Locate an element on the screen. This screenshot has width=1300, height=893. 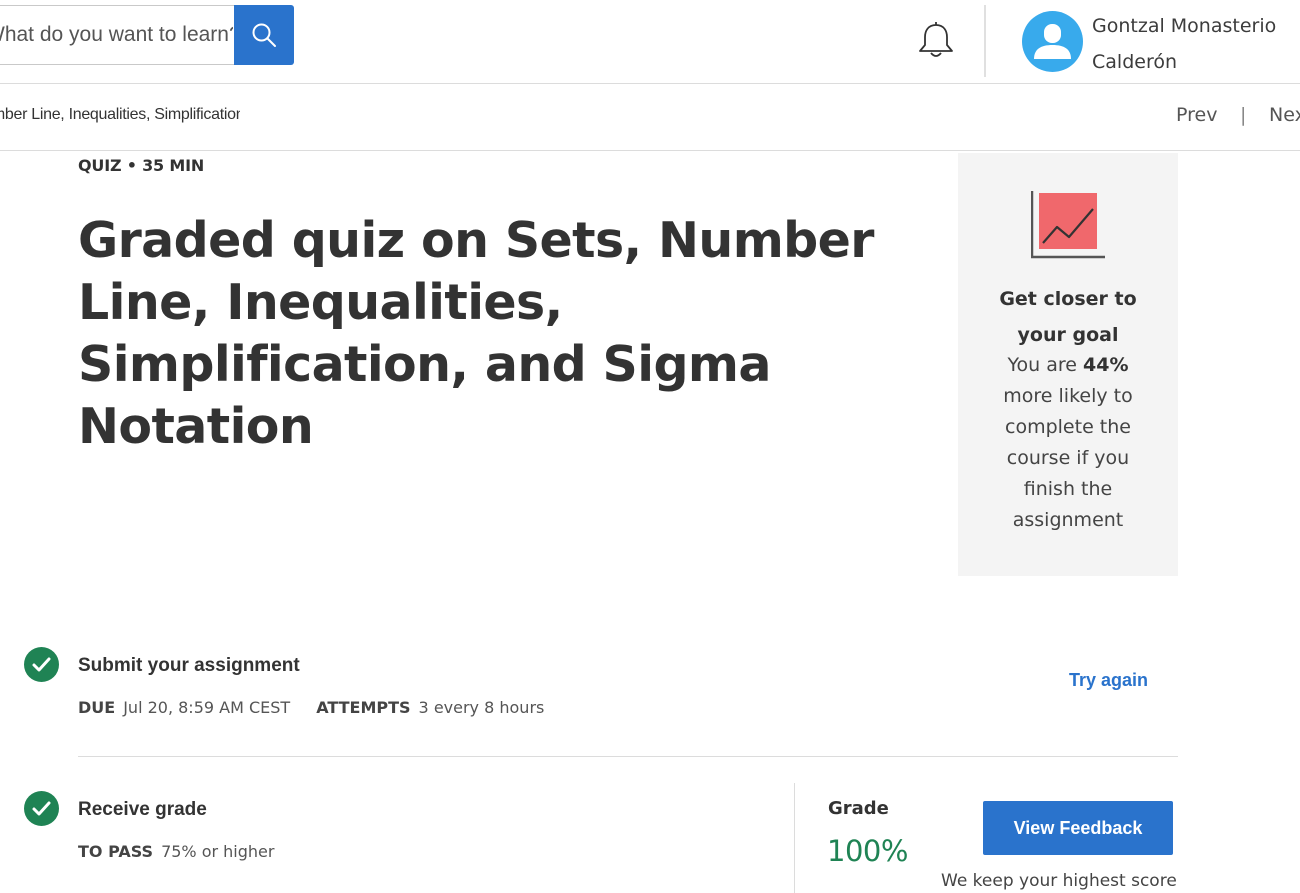
user-avatar-icon is located at coordinates (1052, 41).